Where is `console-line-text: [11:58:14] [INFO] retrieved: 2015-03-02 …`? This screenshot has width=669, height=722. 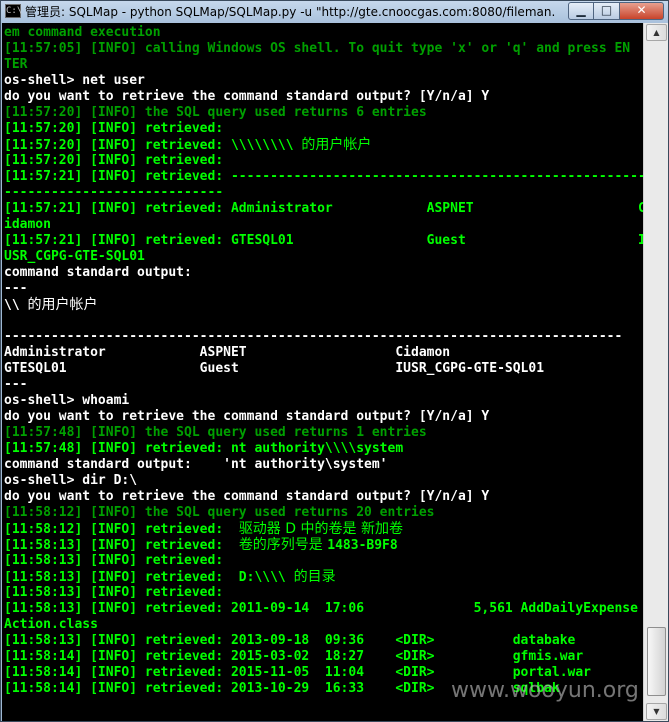
console-line-text: [11:58:14] [INFO] retrieved: 2015-03-02 … is located at coordinates (294, 656).